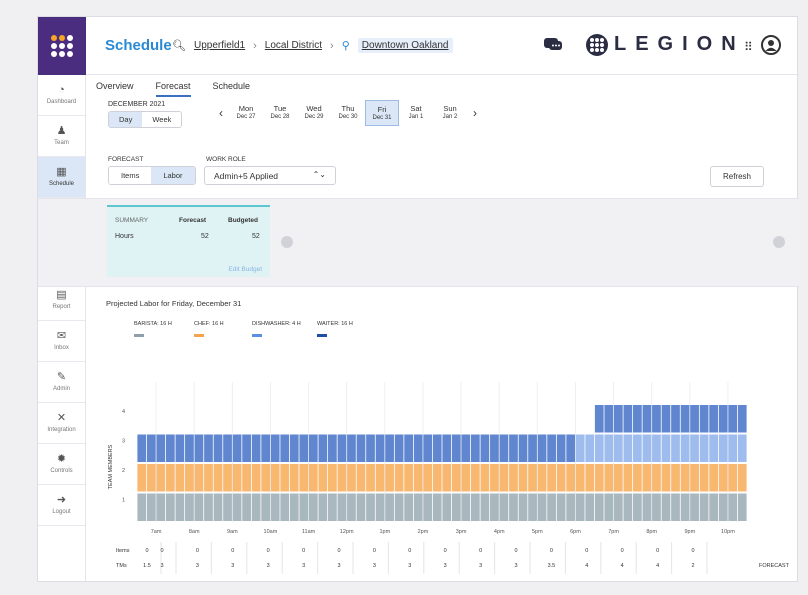 The image size is (808, 595). What do you see at coordinates (61, 505) in the screenshot?
I see `sidebar-item-logout: ➜ Logout` at bounding box center [61, 505].